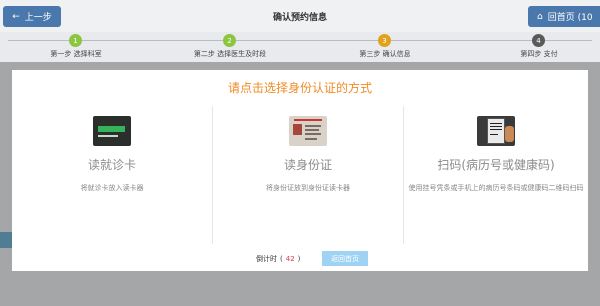 The width and height of the screenshot is (600, 306). Describe the element at coordinates (75, 40) in the screenshot. I see `step-1-dot: 1` at that location.